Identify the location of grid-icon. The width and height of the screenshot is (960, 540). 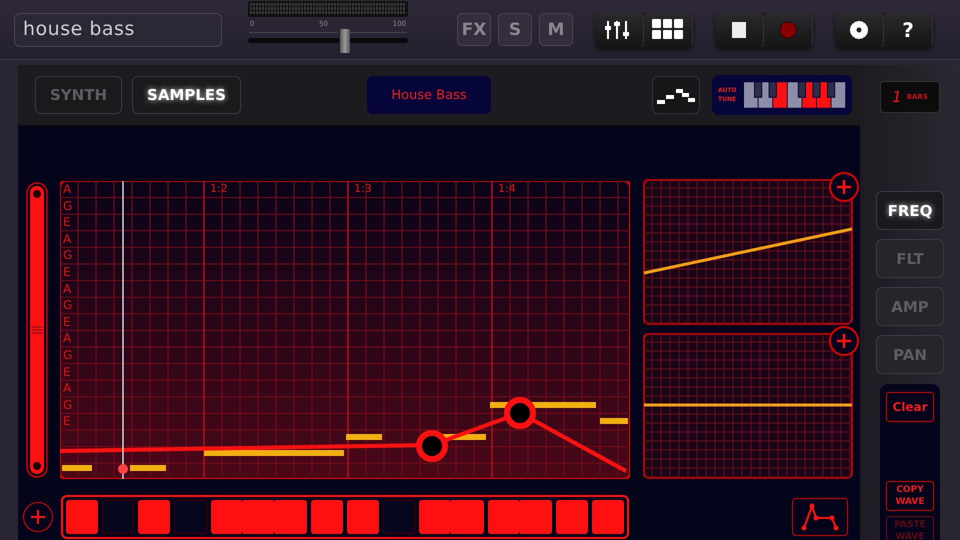
(668, 29).